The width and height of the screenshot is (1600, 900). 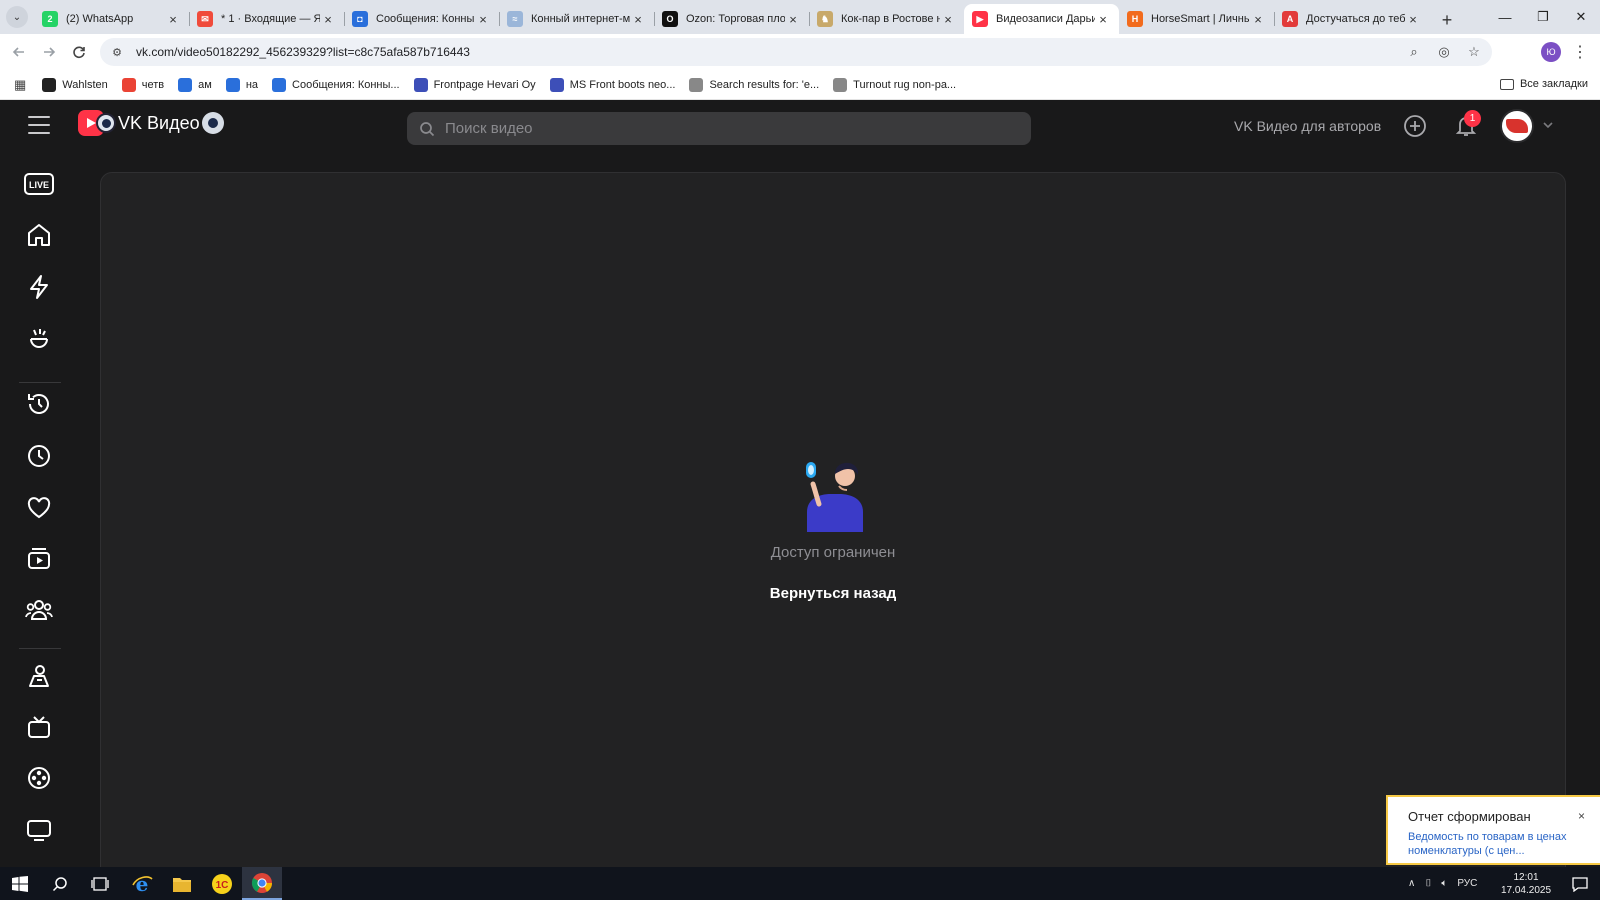 What do you see at coordinates (1580, 52) in the screenshot?
I see `browser-menu-button: ⋮` at bounding box center [1580, 52].